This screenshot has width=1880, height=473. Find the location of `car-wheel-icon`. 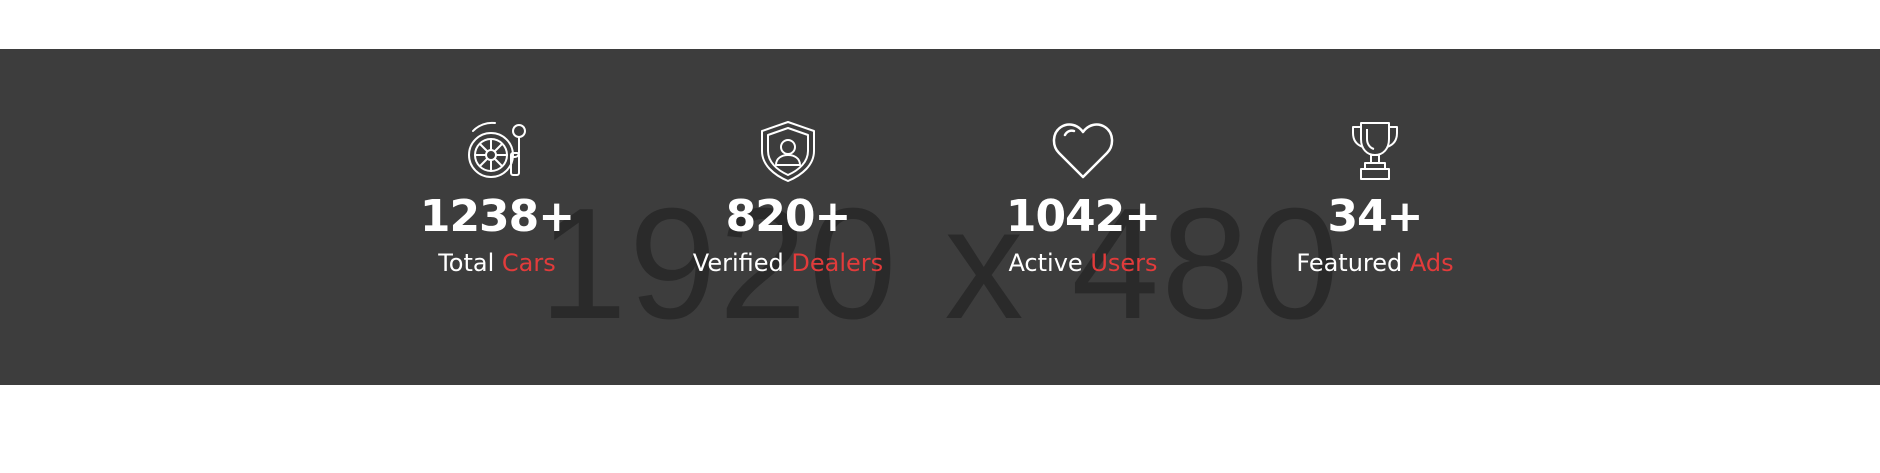

car-wheel-icon is located at coordinates (497, 151).